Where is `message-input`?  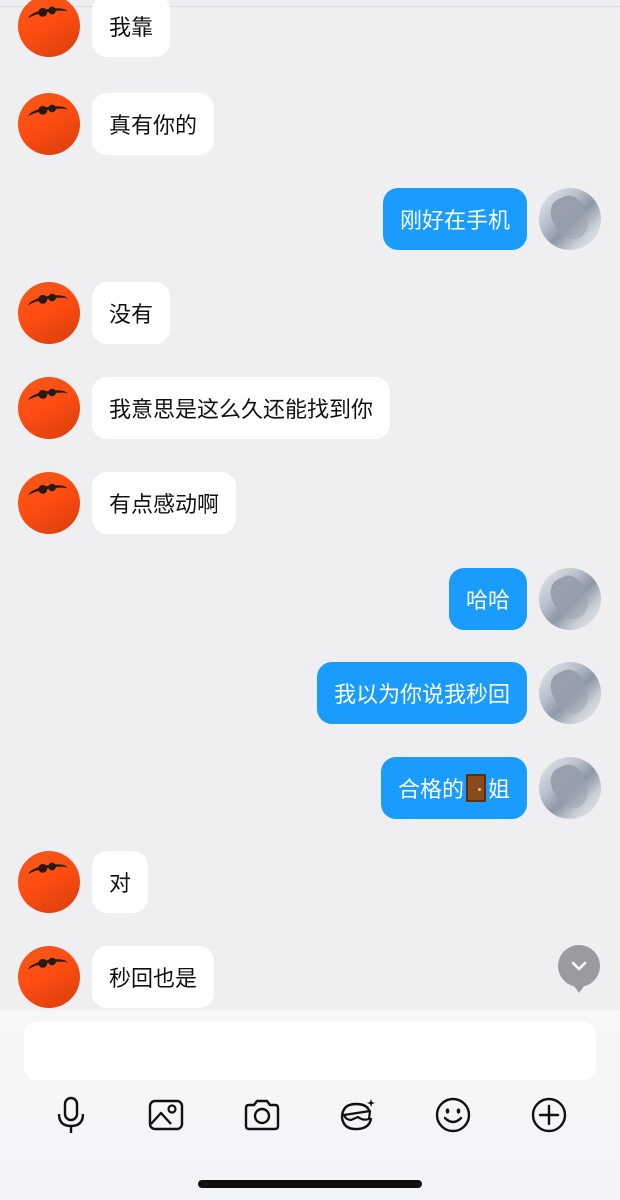 message-input is located at coordinates (310, 1051).